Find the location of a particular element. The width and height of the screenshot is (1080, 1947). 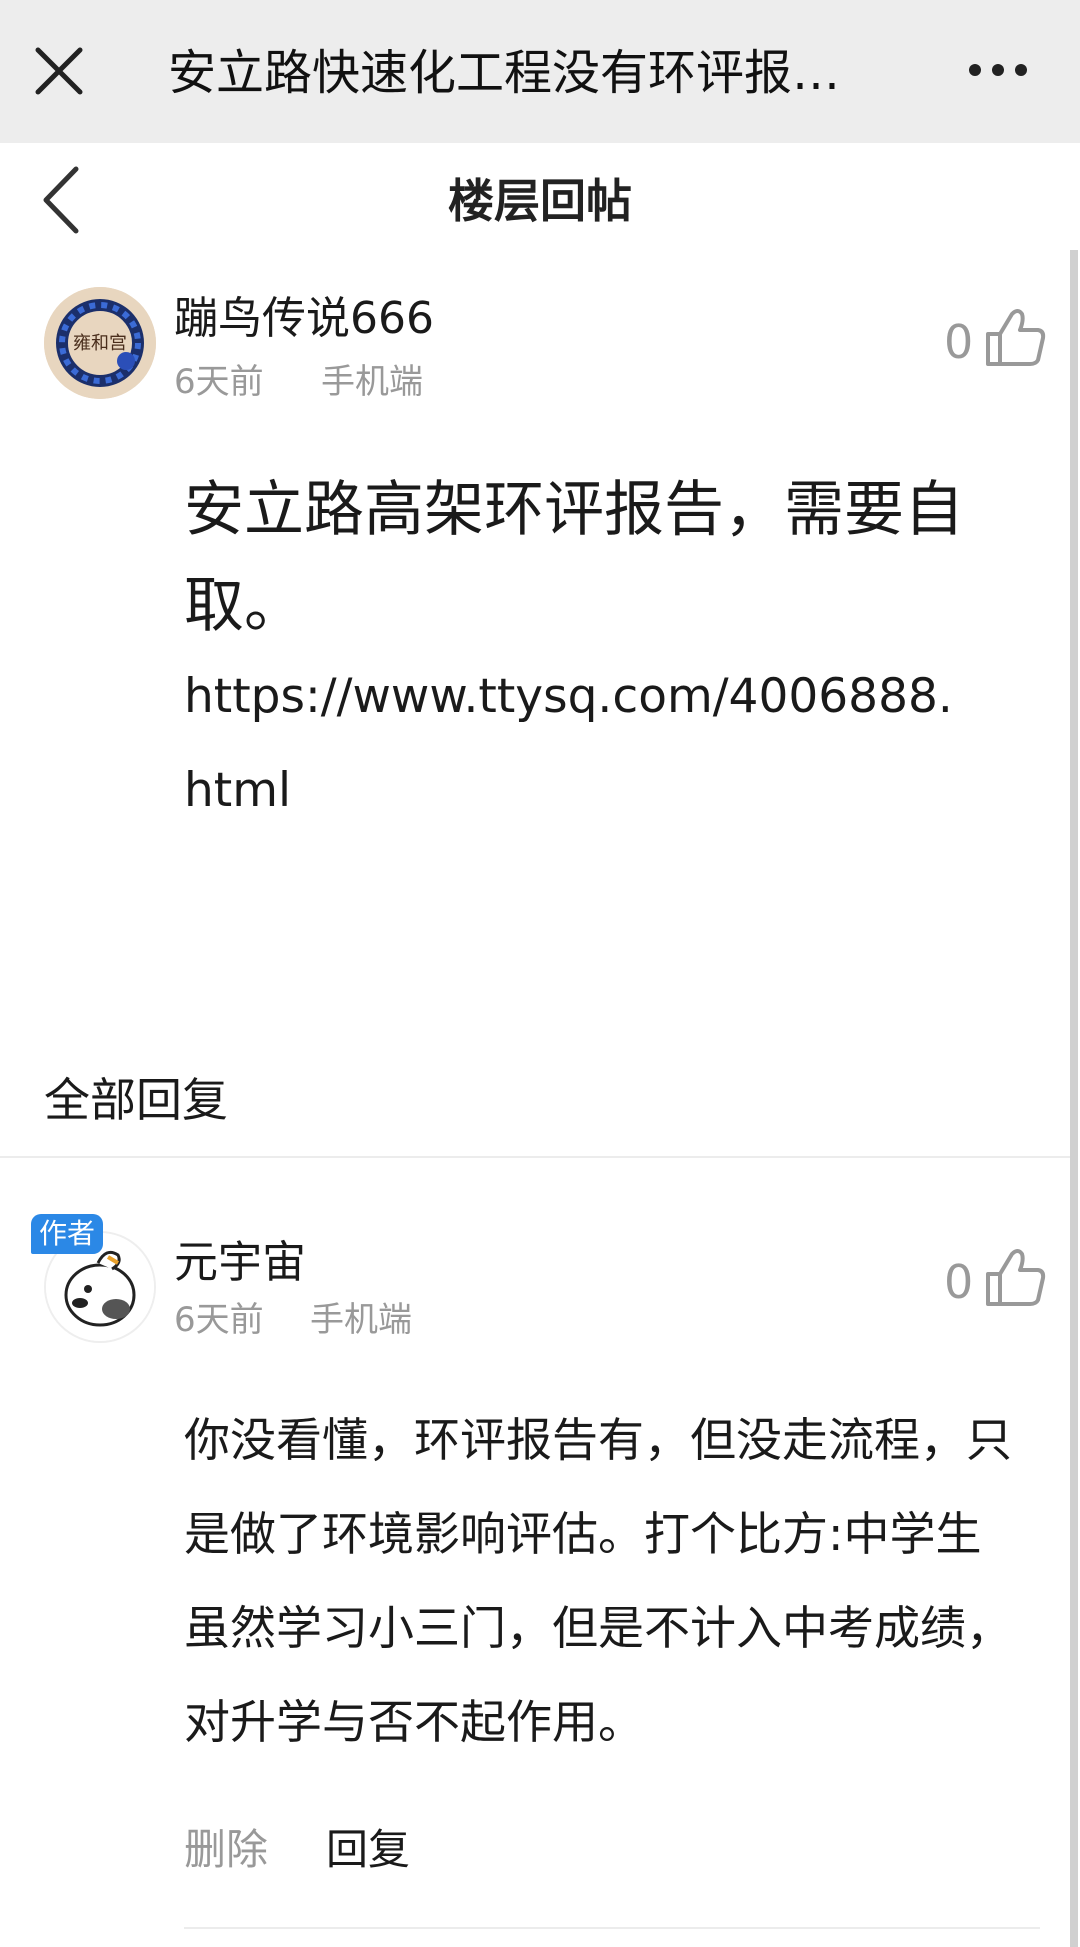

sub-header: 楼层回帖 is located at coordinates (540, 199).